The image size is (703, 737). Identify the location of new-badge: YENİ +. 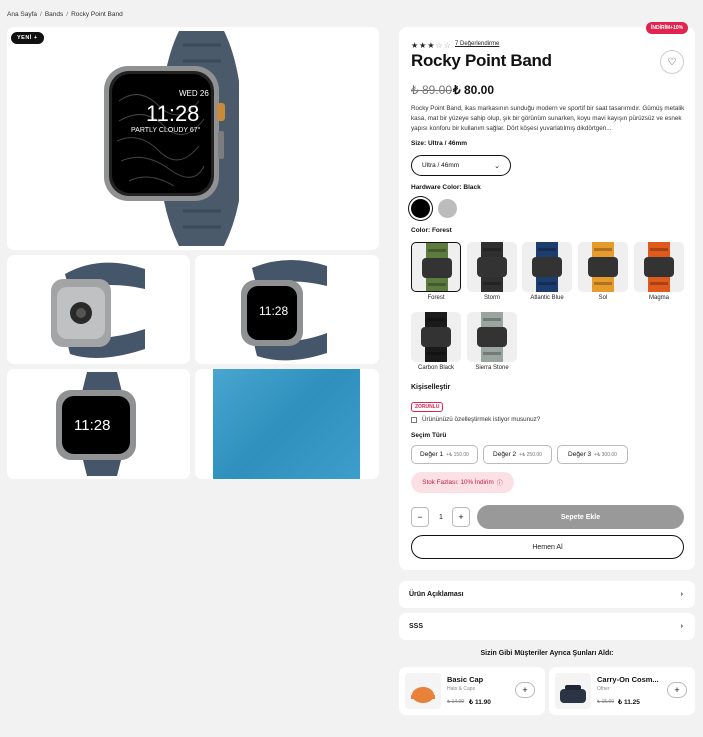
(27, 38).